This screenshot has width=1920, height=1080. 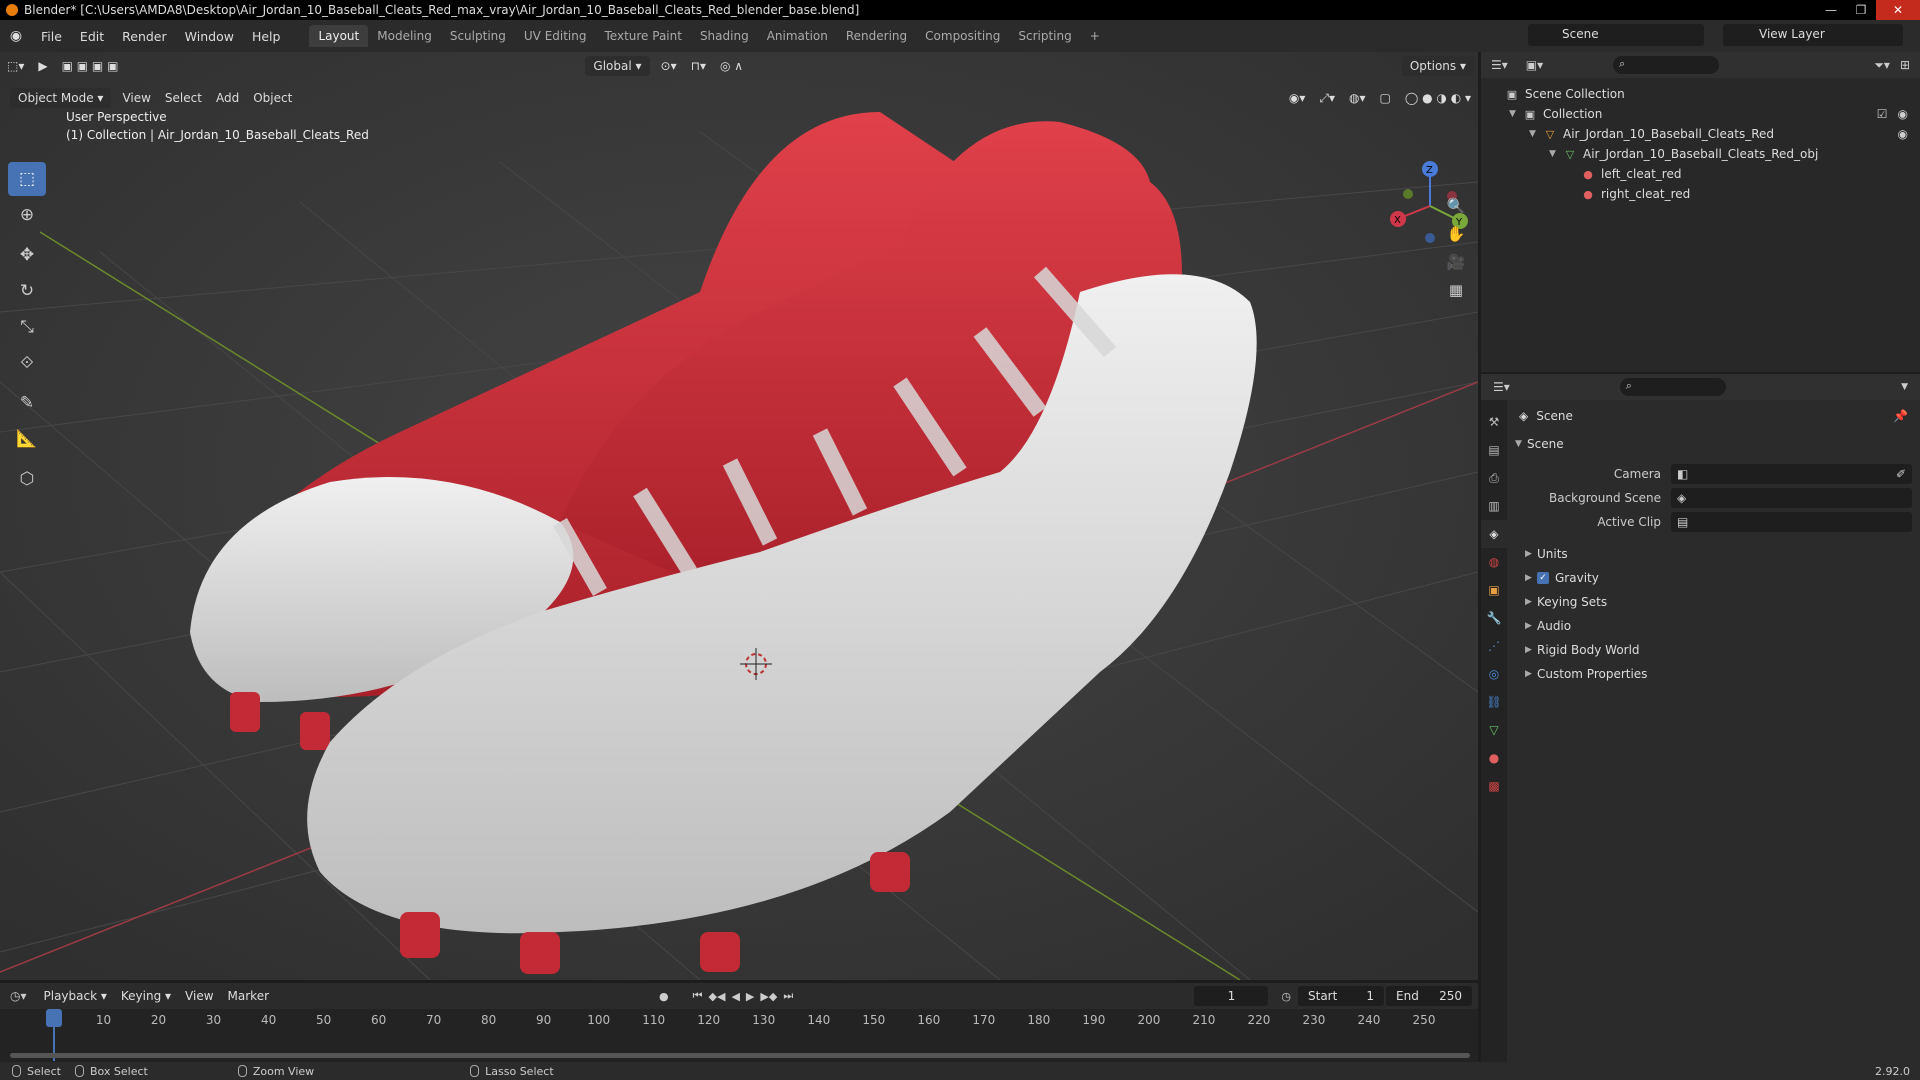 What do you see at coordinates (1700, 134) in the screenshot?
I see `tree-object: ▼ ▽ Air_Jordan_10_Baseball_Cleats_Red ◉` at bounding box center [1700, 134].